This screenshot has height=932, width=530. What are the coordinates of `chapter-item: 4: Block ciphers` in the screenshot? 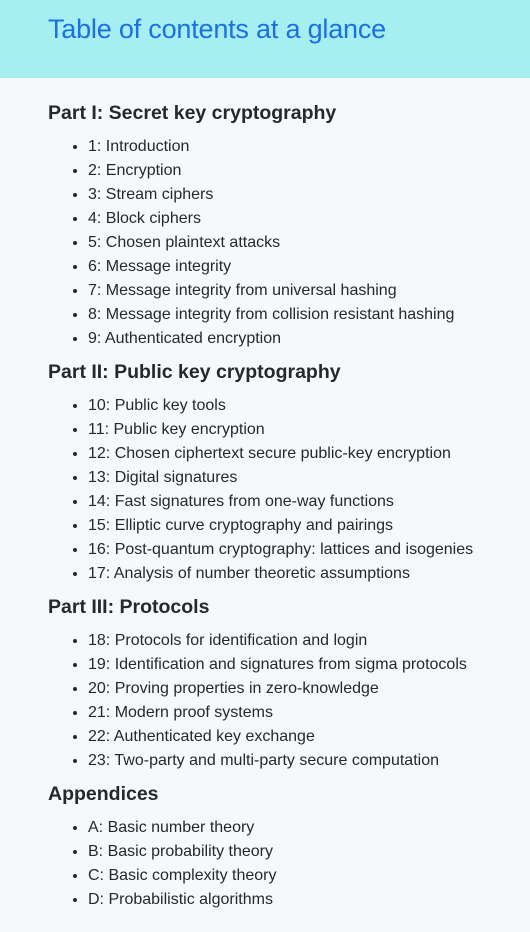 It's located at (309, 219).